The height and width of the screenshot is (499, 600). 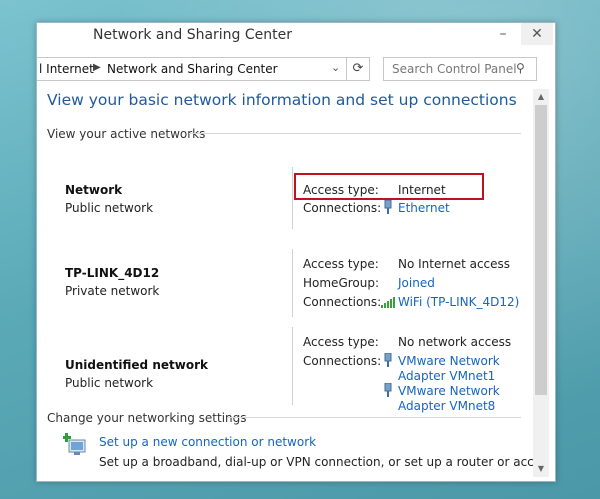 I want to click on breadcrumb-internet: l Internet, so click(x=66, y=69).